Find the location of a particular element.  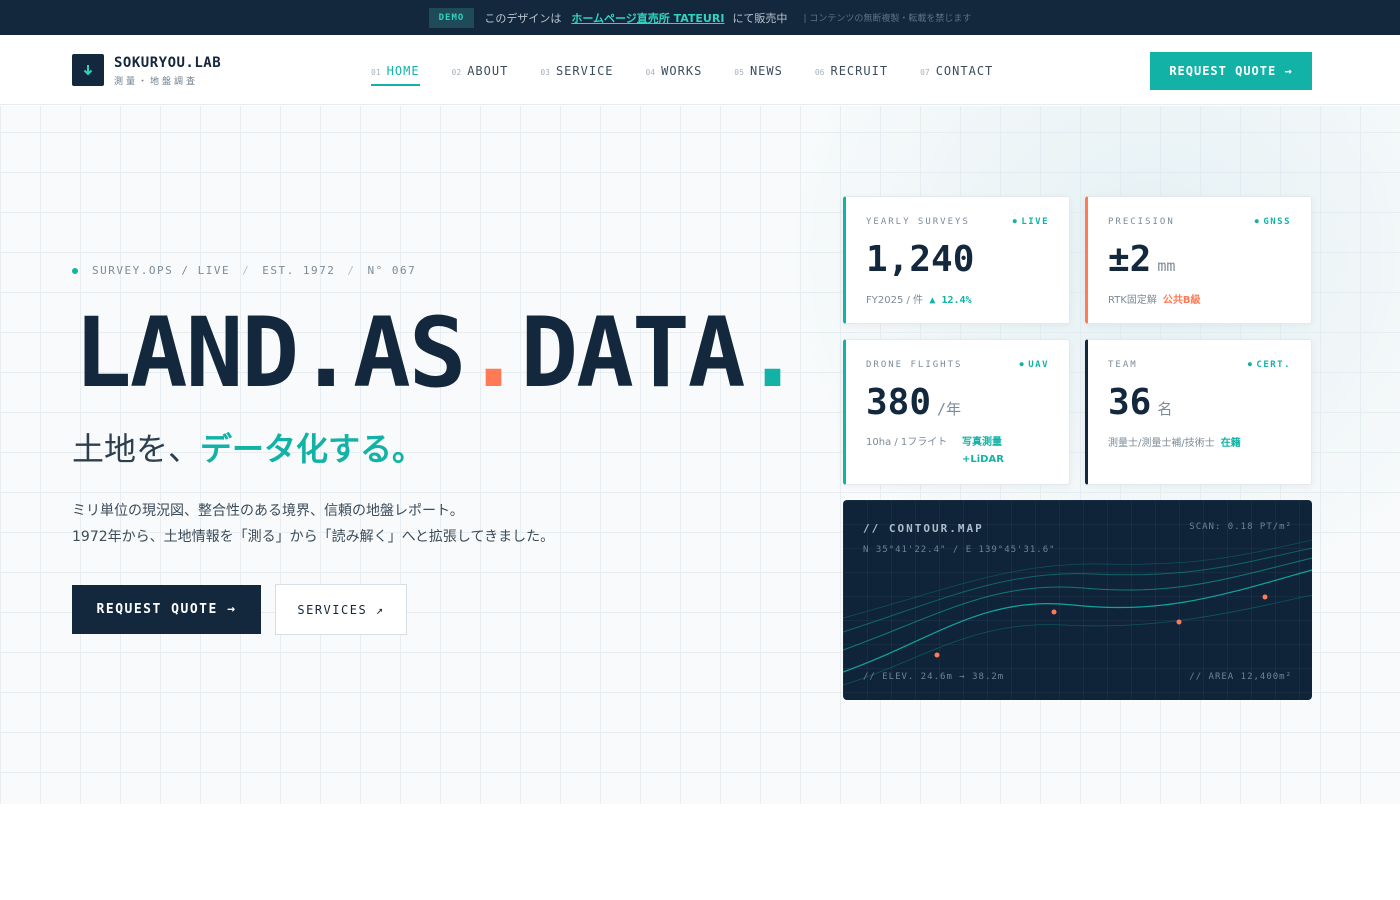

stat-badge: UAV is located at coordinates (1034, 365).